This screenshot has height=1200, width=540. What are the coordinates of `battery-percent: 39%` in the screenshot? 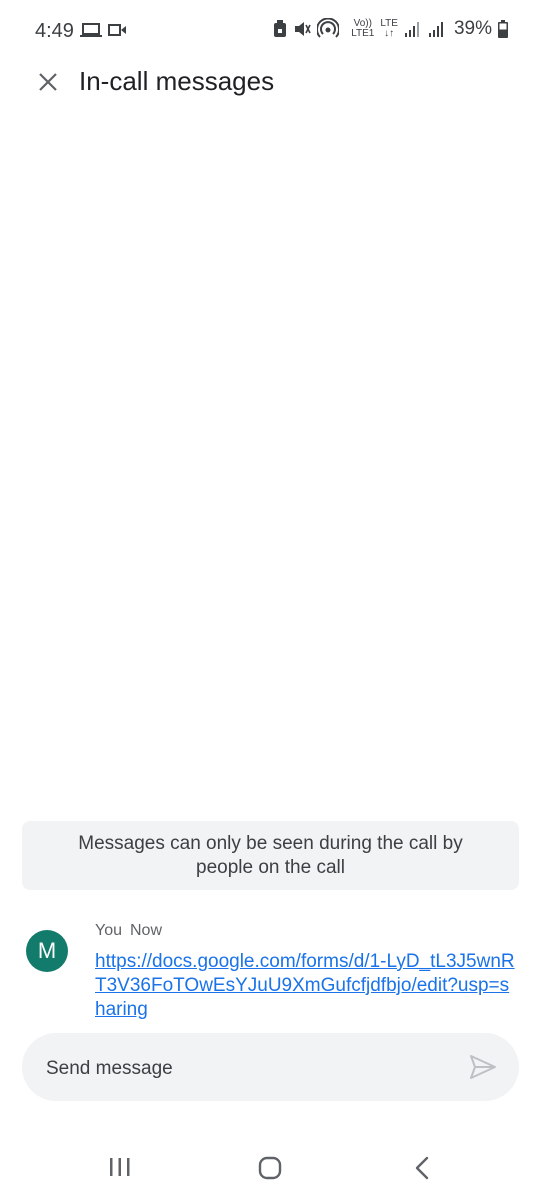 It's located at (472, 28).